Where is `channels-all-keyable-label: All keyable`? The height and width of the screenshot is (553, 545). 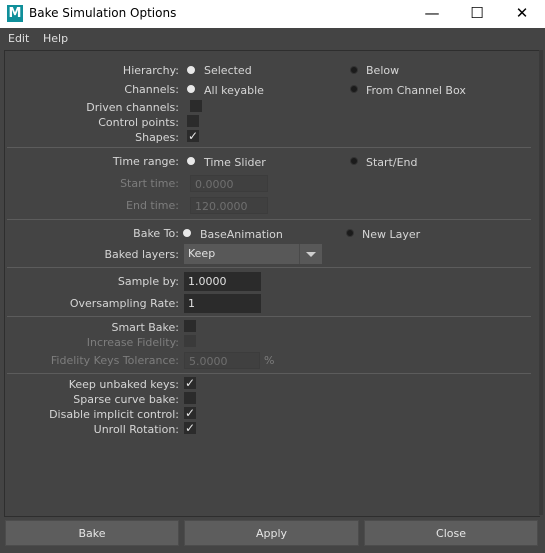 channels-all-keyable-label: All keyable is located at coordinates (234, 90).